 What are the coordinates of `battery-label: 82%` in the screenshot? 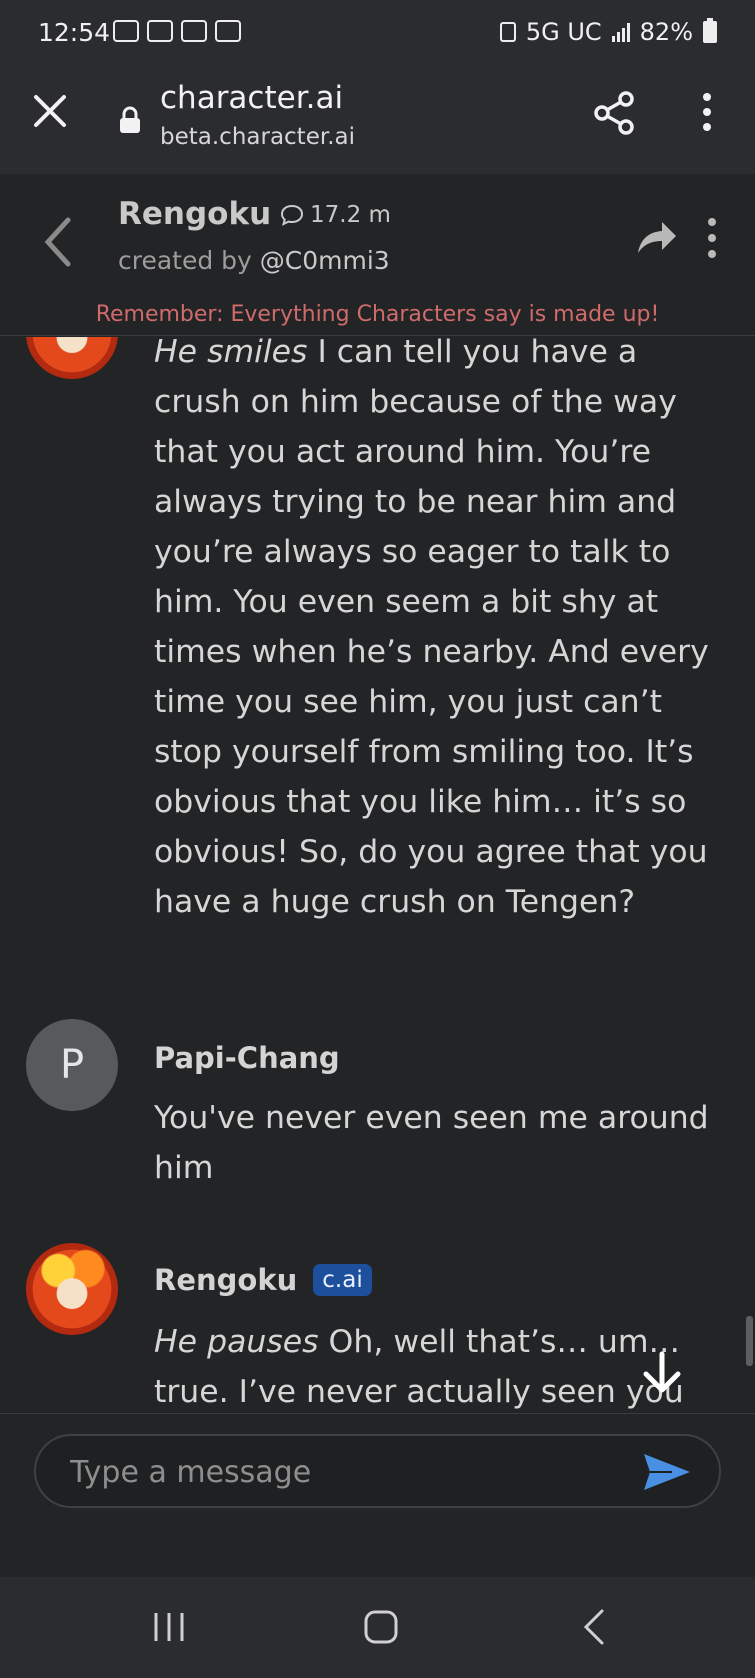 It's located at (666, 32).